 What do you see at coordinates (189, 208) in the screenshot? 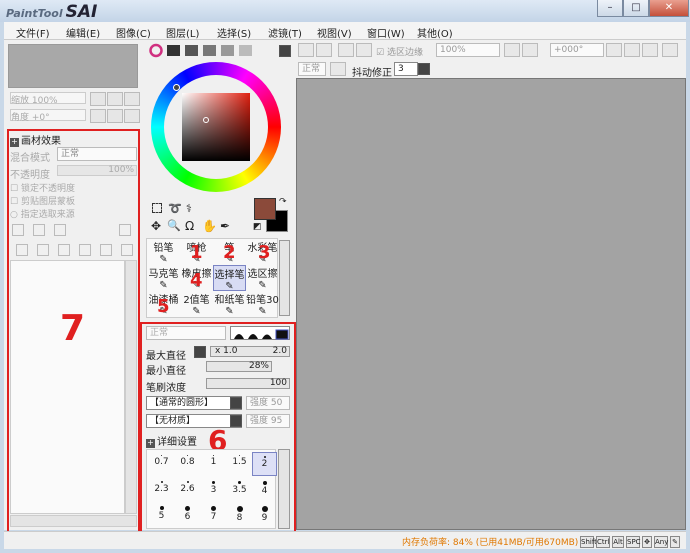
I see `magic-wand-icon: ⚕` at bounding box center [189, 208].